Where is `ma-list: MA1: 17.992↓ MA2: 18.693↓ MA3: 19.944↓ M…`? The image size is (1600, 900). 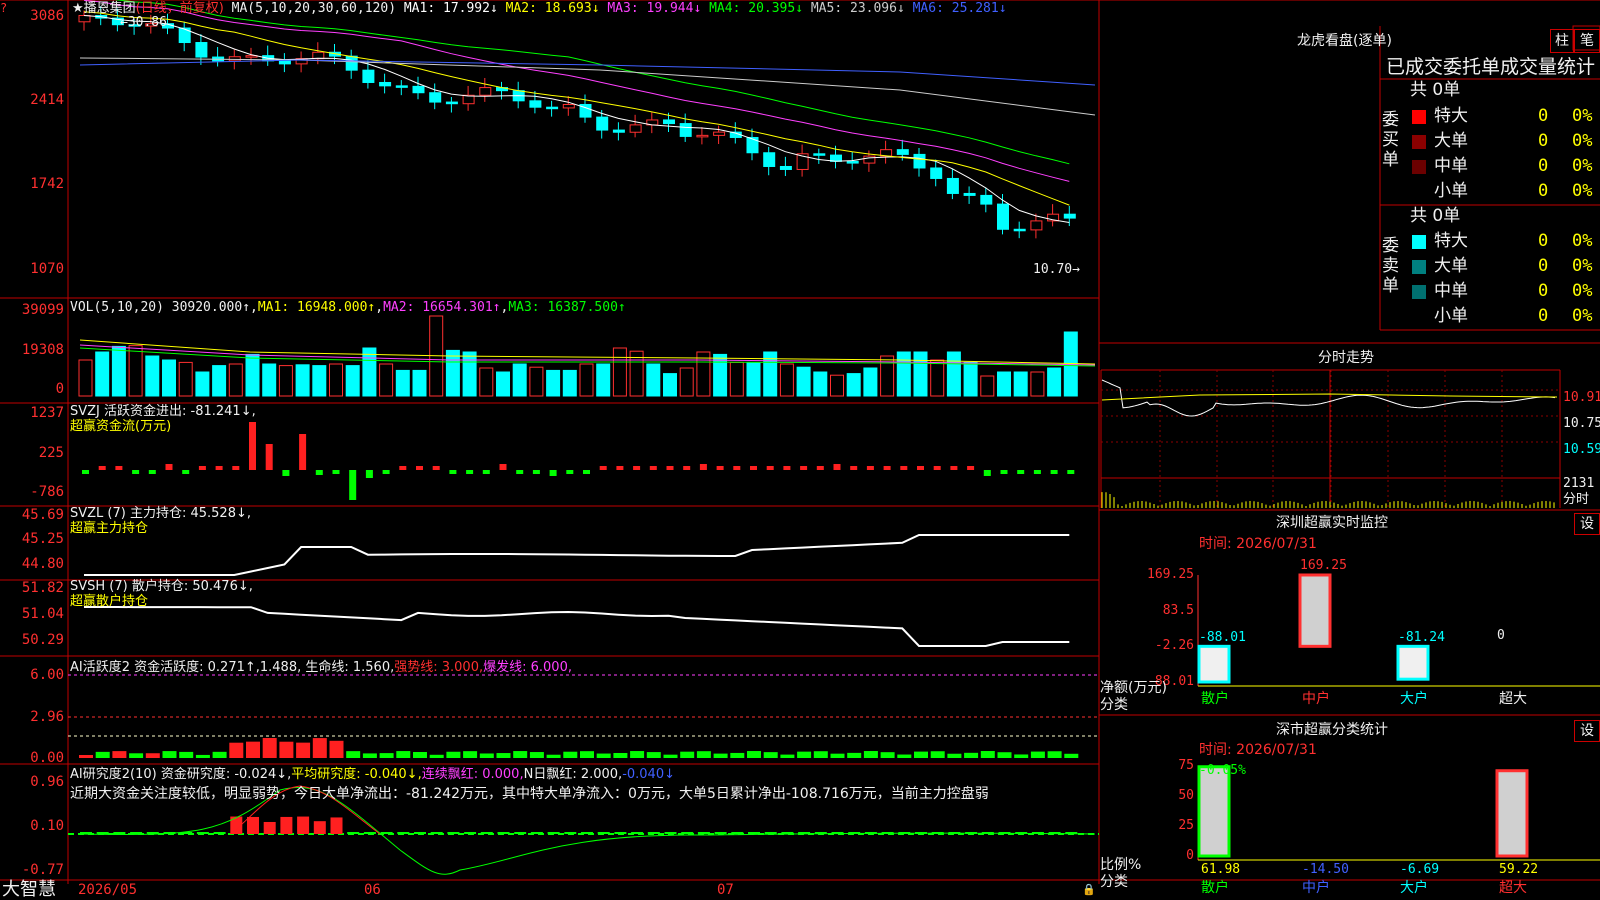
ma-list: MA1: 17.992↓ MA2: 18.693↓ MA3: 19.944↓ M… is located at coordinates (705, 8).